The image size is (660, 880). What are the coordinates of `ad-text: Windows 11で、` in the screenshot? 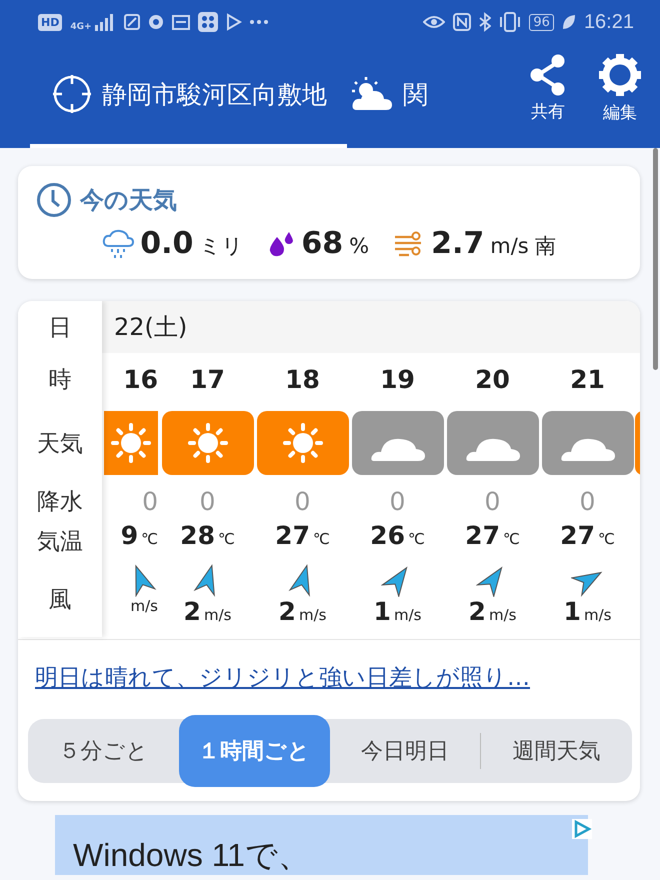 It's located at (191, 855).